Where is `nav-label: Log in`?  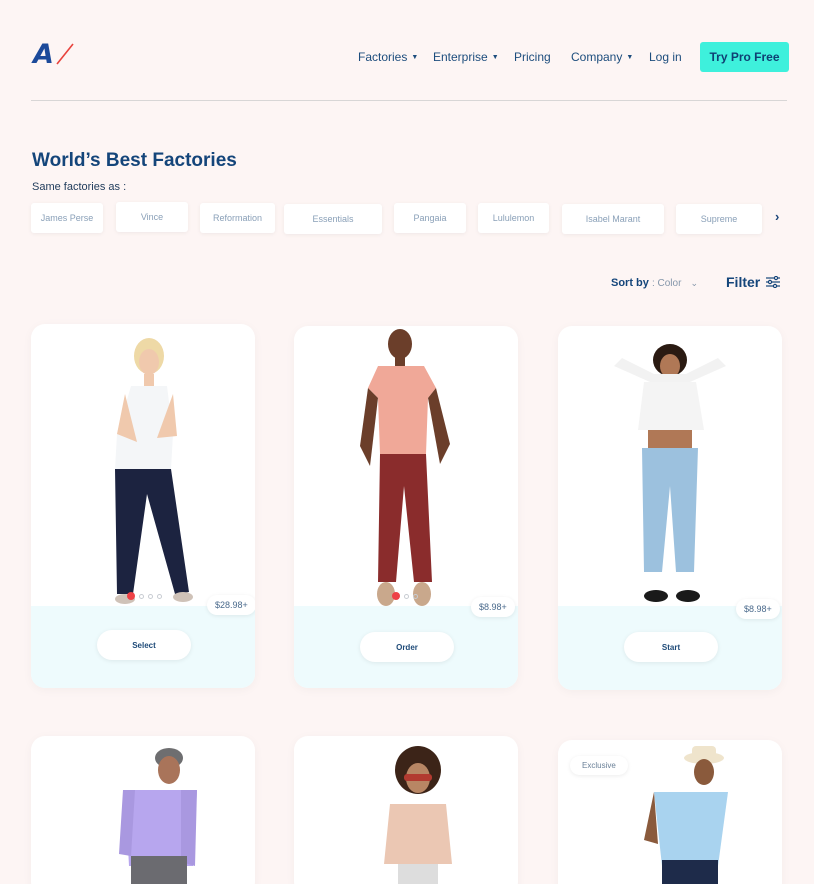
nav-label: Log in is located at coordinates (665, 57).